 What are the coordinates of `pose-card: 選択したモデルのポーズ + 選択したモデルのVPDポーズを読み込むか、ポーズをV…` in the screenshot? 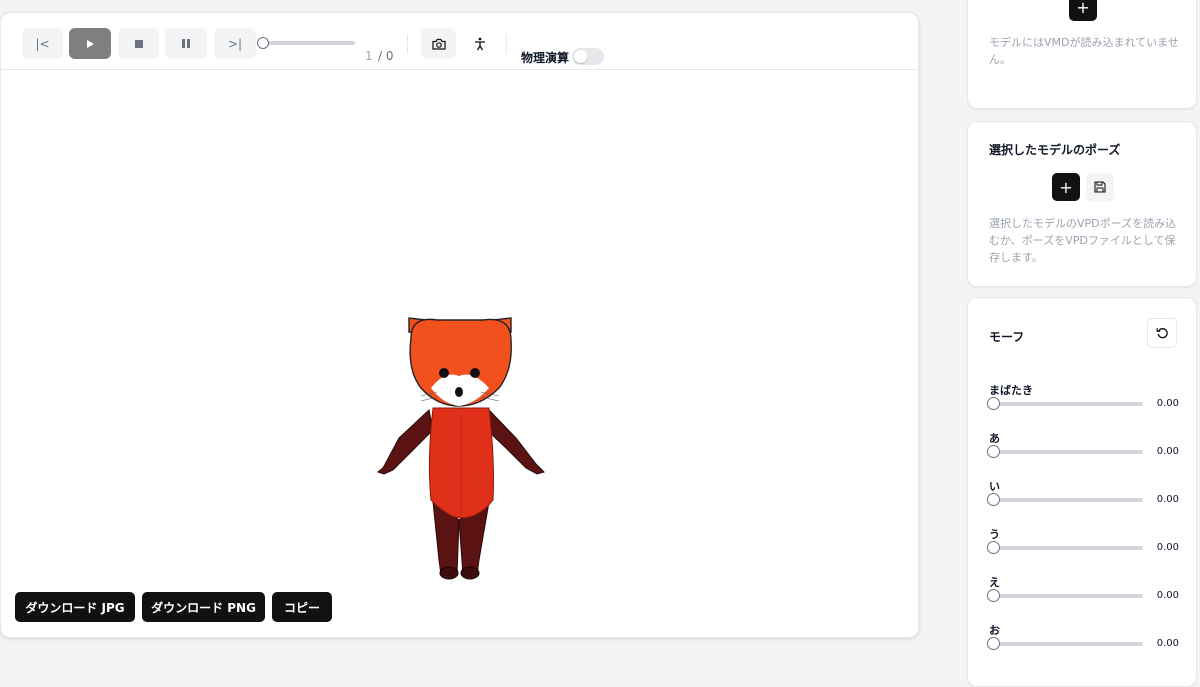 It's located at (1082, 204).